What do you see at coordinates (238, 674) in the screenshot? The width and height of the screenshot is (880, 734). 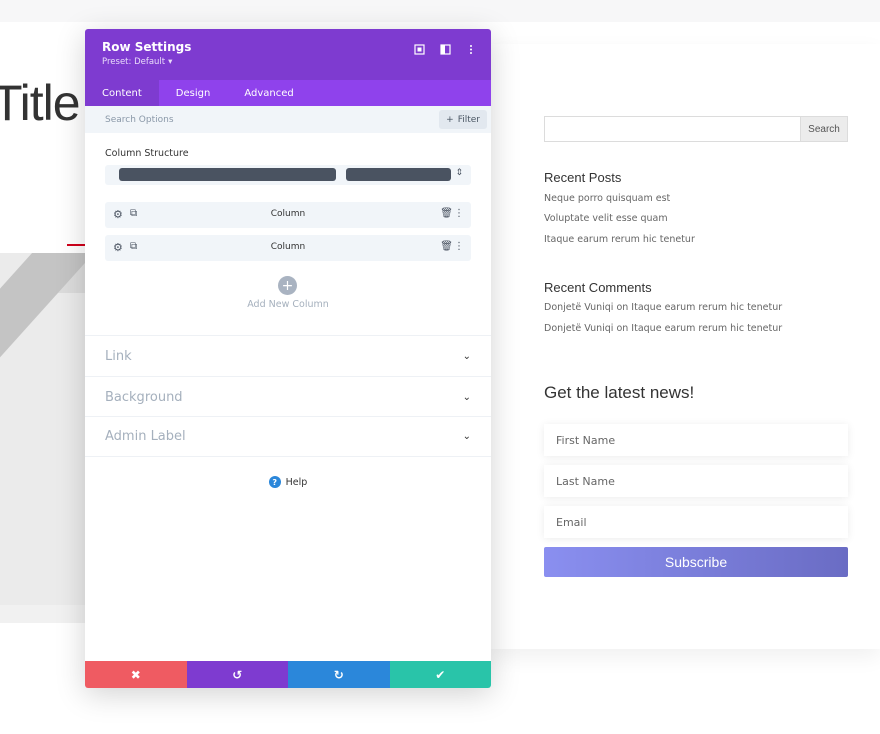 I see `undo-button: ↺` at bounding box center [238, 674].